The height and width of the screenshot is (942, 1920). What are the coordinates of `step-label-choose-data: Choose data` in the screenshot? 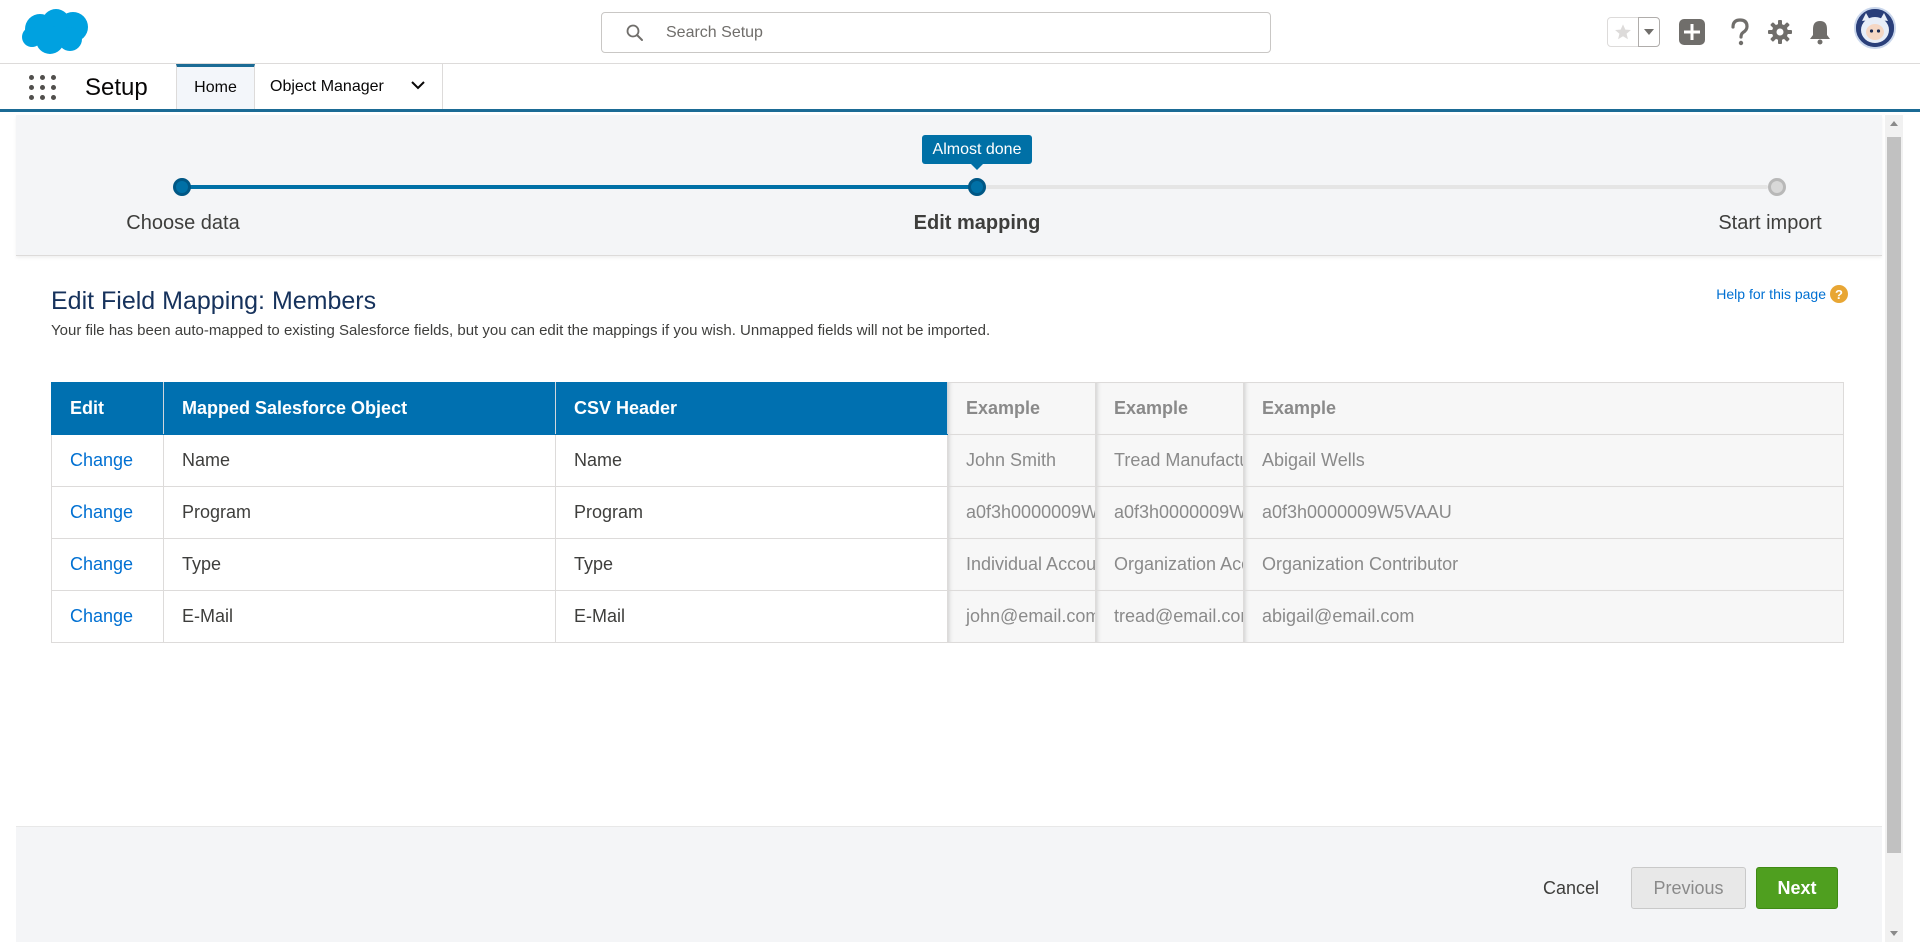 It's located at (183, 223).